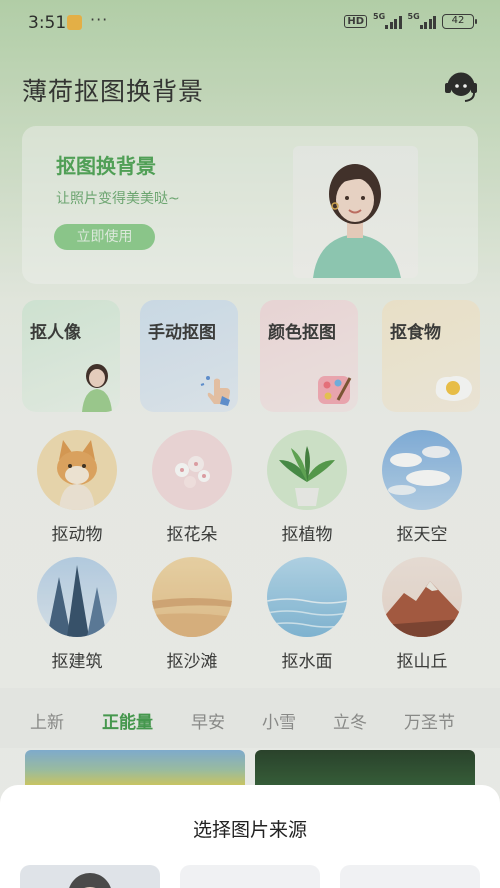 This screenshot has width=500, height=888. Describe the element at coordinates (410, 876) in the screenshot. I see `source-option-other` at that location.